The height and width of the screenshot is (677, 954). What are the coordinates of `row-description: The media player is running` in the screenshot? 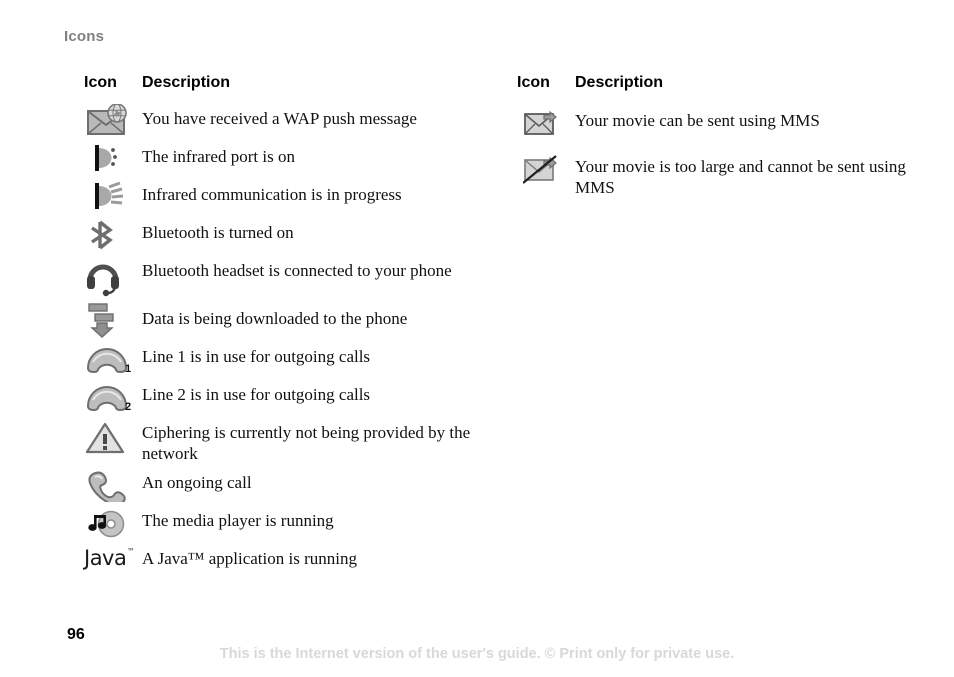 It's located at (238, 520).